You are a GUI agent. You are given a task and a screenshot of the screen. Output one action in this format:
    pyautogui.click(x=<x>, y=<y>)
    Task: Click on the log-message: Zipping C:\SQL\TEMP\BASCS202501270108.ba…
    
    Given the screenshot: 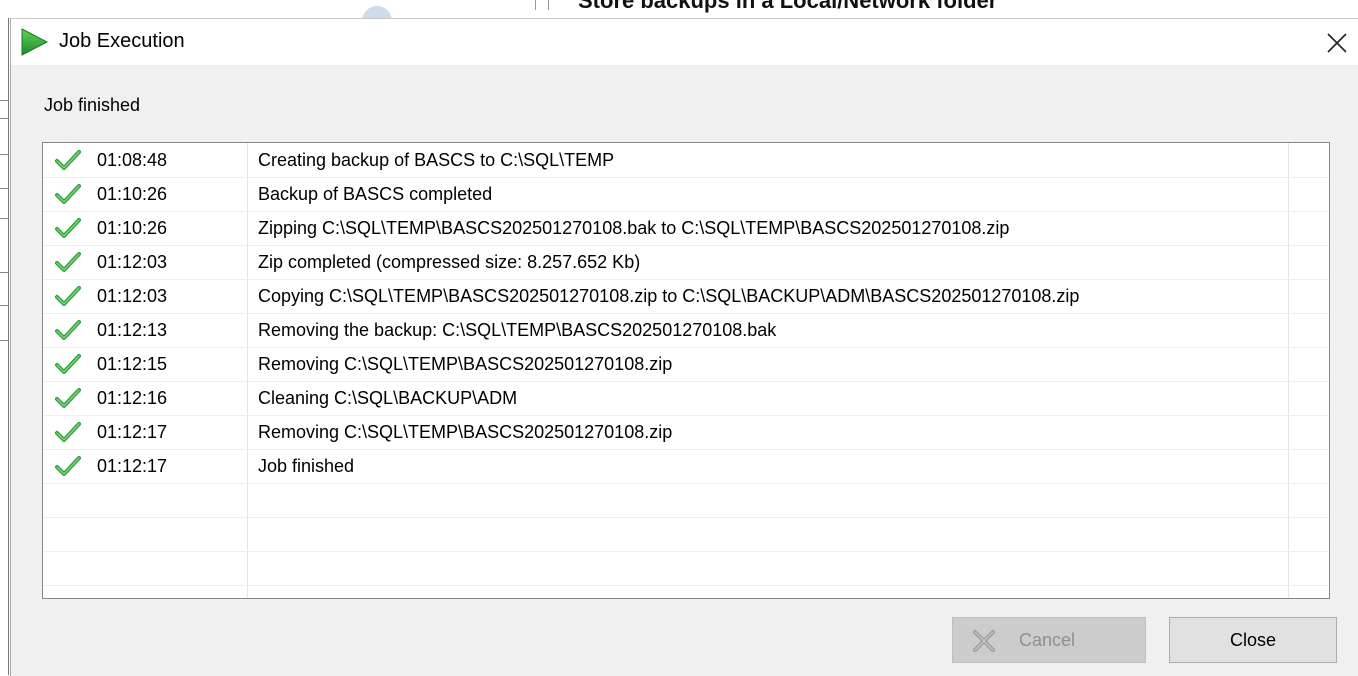 What is the action you would take?
    pyautogui.click(x=634, y=228)
    